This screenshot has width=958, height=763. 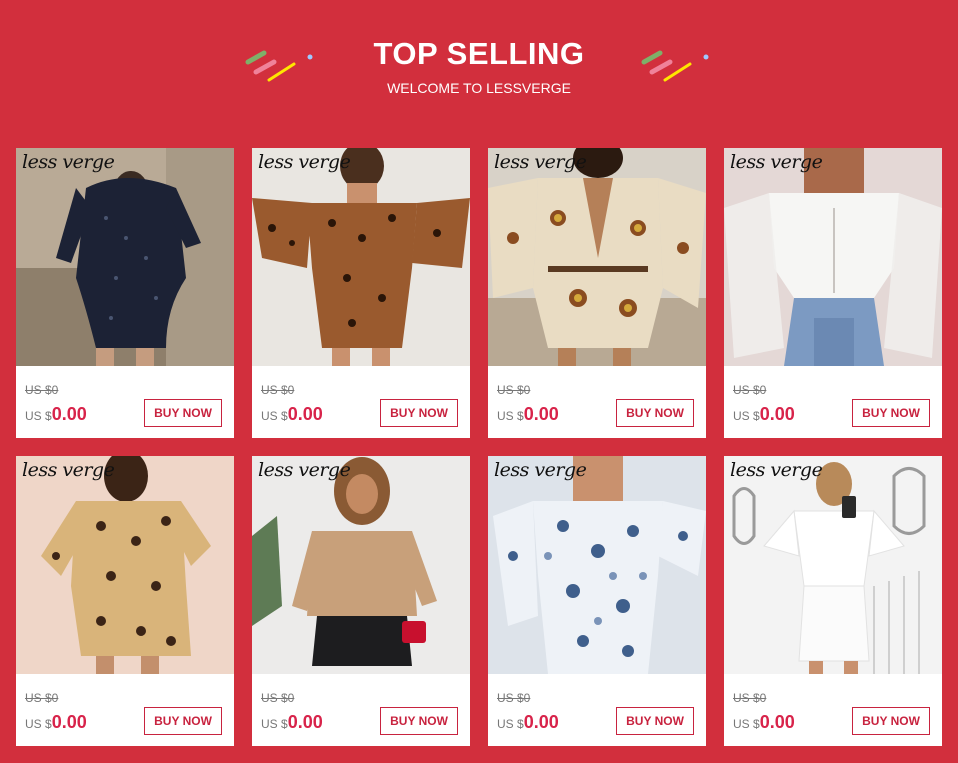 I want to click on page-title: TOP SELLING, so click(x=479, y=53).